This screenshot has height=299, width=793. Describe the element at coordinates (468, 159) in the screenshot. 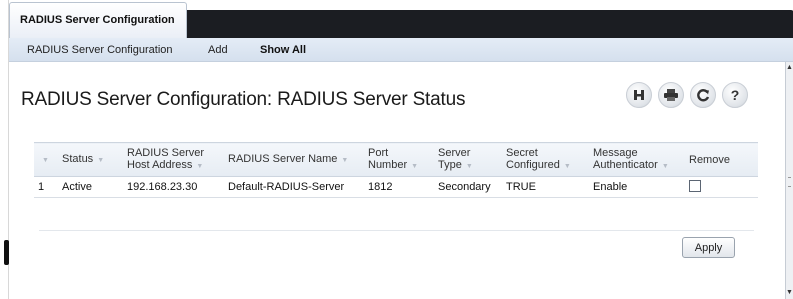

I see `column-header-server-type: Server Type ▼` at that location.